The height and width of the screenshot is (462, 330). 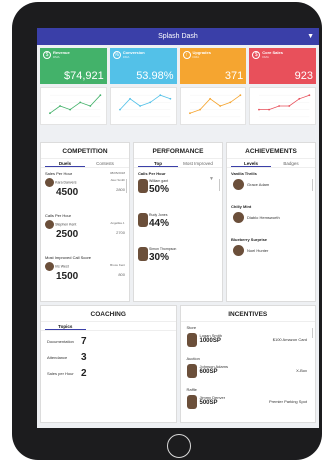 What do you see at coordinates (178, 151) in the screenshot?
I see `panel-title: PERFORMANCE` at bounding box center [178, 151].